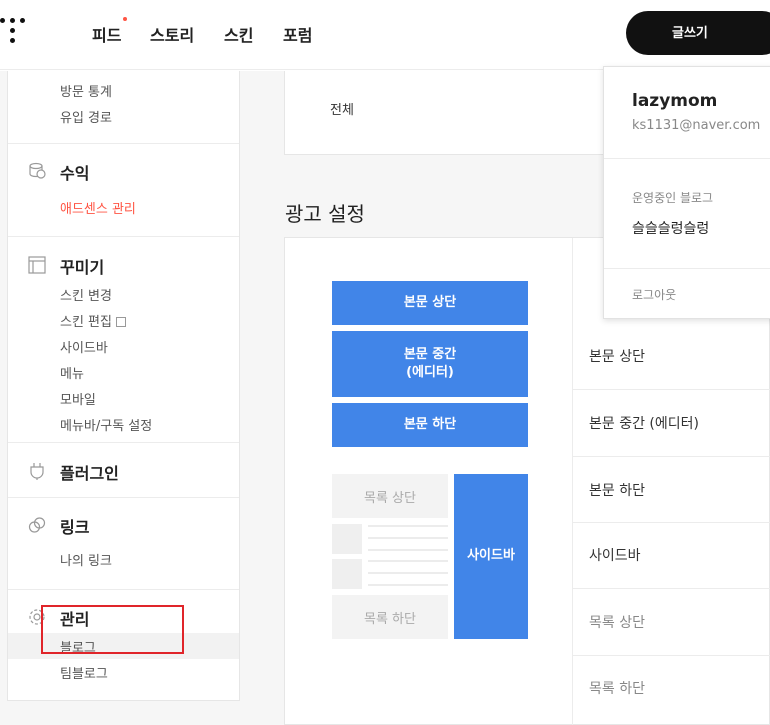 The width and height of the screenshot is (770, 725). Describe the element at coordinates (84, 346) in the screenshot. I see `sidebar-item-sidebar: 사이드바` at that location.